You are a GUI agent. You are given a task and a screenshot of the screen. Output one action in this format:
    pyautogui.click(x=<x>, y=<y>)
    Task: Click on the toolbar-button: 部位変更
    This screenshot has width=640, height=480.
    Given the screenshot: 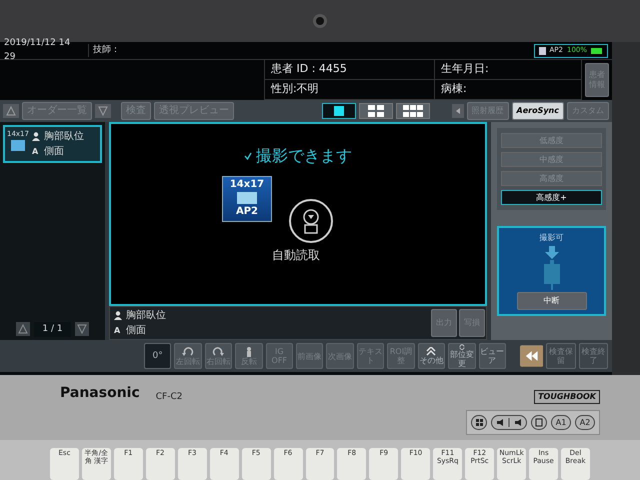 What is the action you would take?
    pyautogui.click(x=462, y=356)
    